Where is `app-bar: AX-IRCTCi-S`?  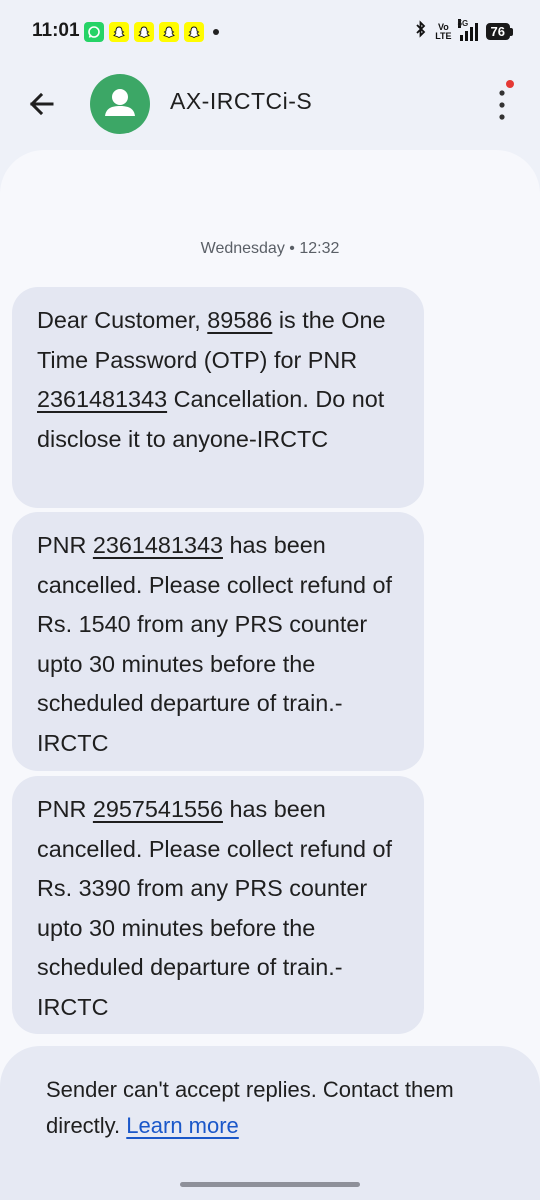 app-bar: AX-IRCTCi-S is located at coordinates (270, 104).